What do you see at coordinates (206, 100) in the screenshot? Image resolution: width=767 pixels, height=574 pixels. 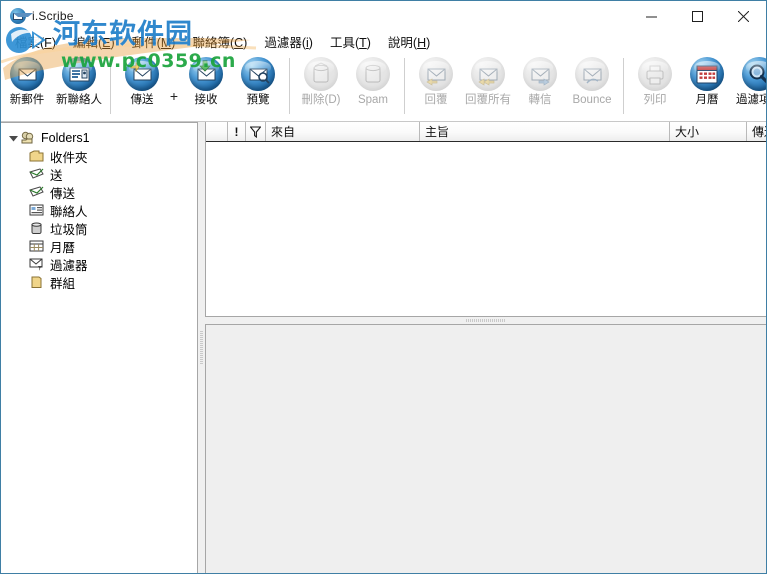 I see `toolbar-button-label: 接收` at bounding box center [206, 100].